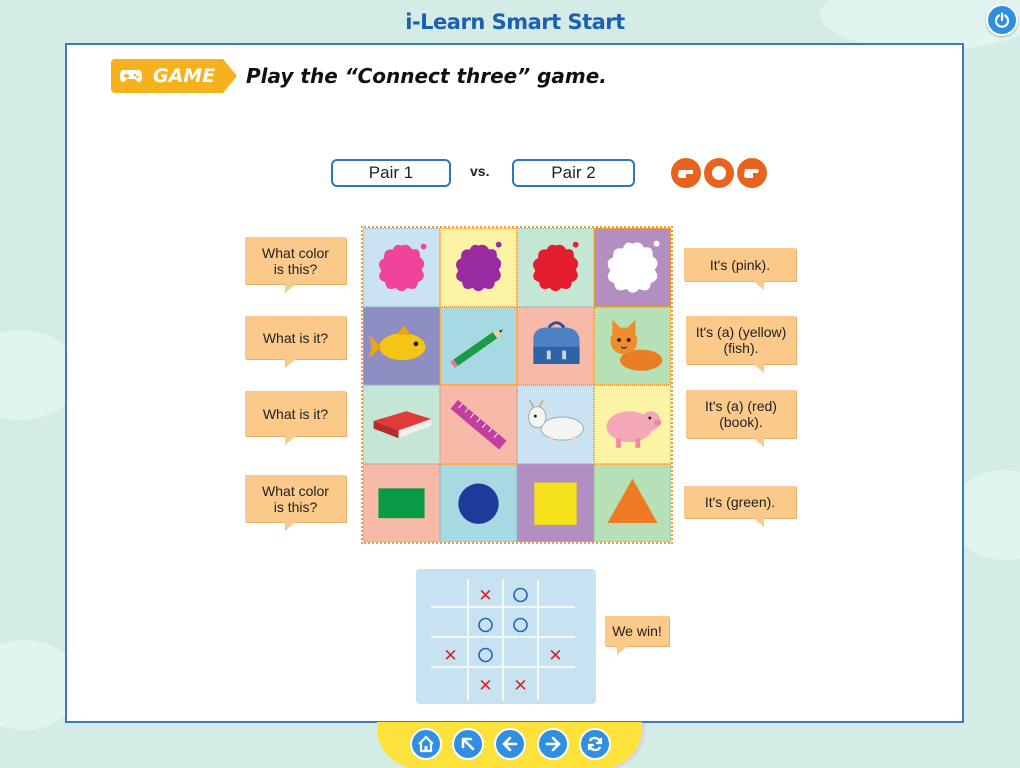 Image resolution: width=1020 pixels, height=768 pixels. I want to click on red-paint-splat-icon, so click(556, 266).